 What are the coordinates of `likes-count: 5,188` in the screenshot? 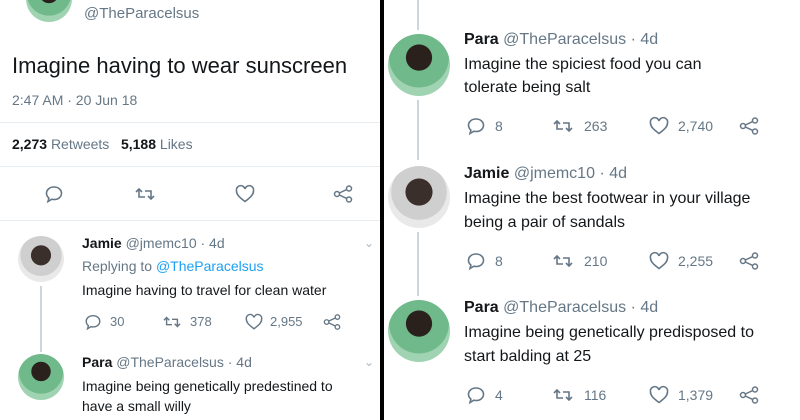 It's located at (138, 144).